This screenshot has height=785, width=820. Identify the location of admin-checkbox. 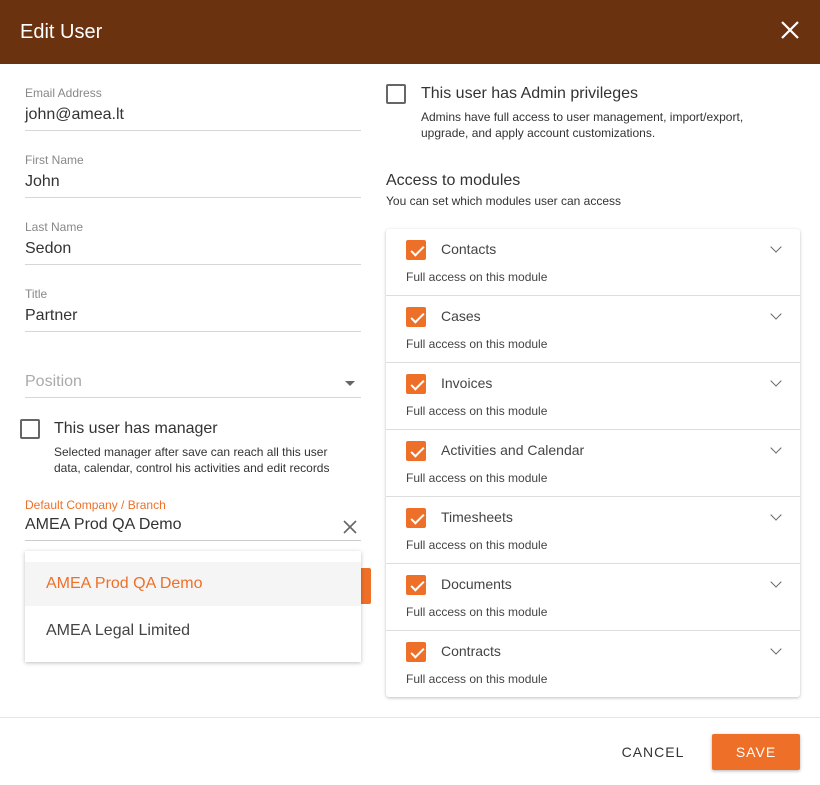
(396, 94).